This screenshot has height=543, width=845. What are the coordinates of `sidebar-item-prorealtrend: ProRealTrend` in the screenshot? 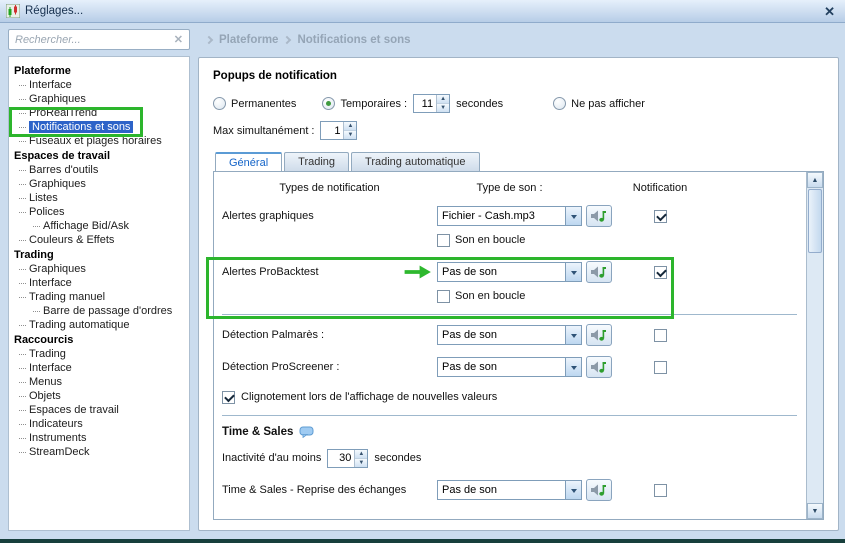 It's located at (102, 113).